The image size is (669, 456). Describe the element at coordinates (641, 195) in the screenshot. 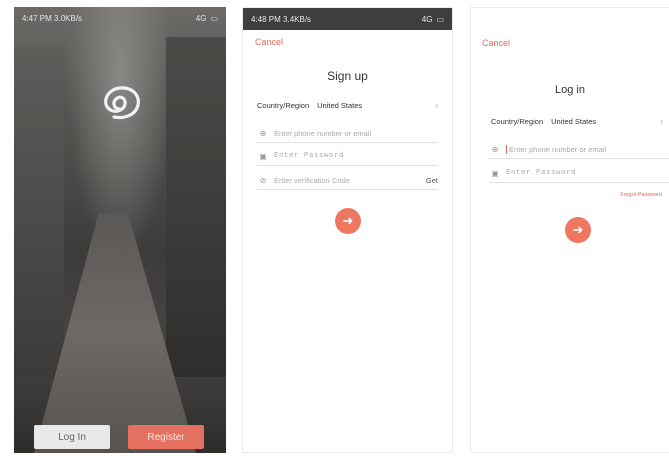

I see `forgot-password-link: Forgot Password` at that location.